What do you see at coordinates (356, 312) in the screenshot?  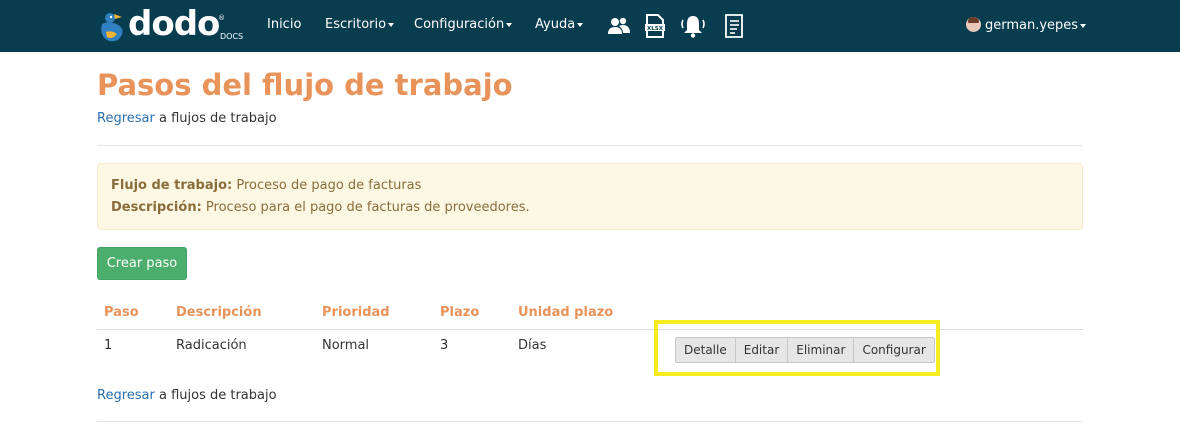 I see `table-header-prioridad: Prioridad` at bounding box center [356, 312].